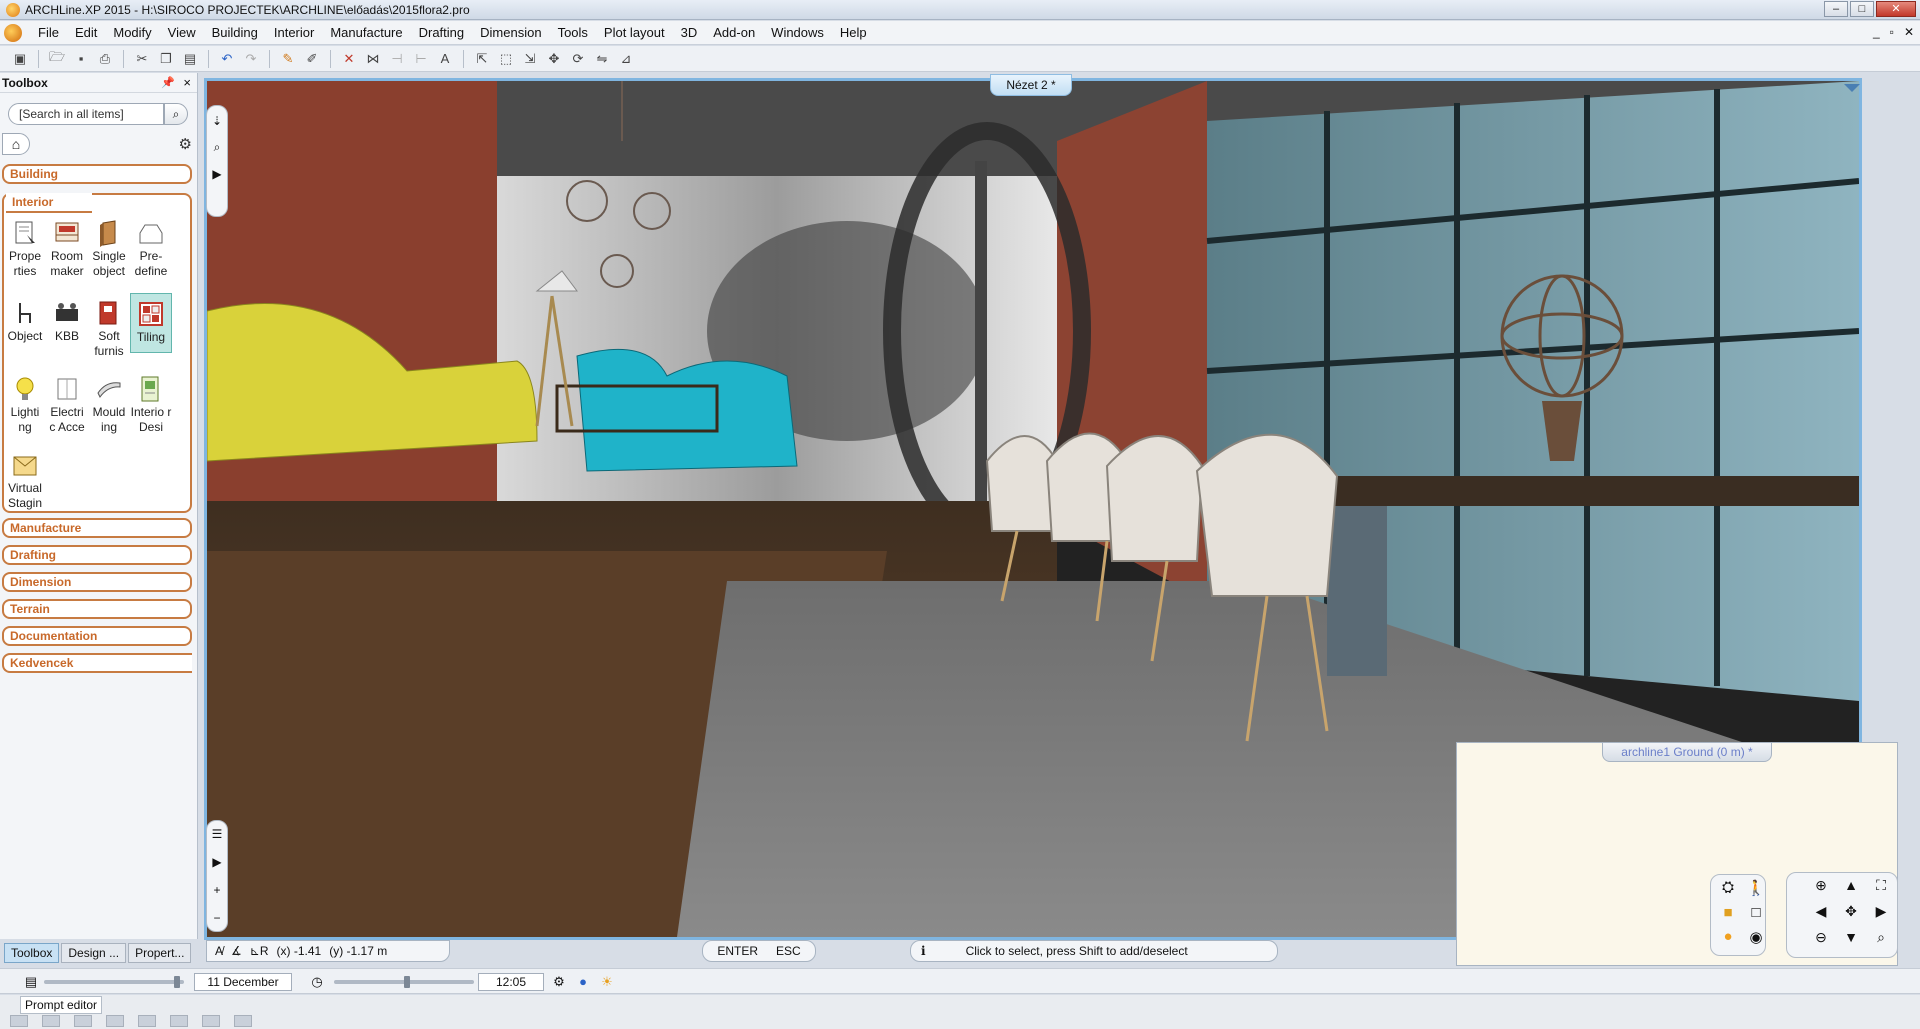  What do you see at coordinates (1756, 890) in the screenshot?
I see `walk-icon: 🚶` at bounding box center [1756, 890].